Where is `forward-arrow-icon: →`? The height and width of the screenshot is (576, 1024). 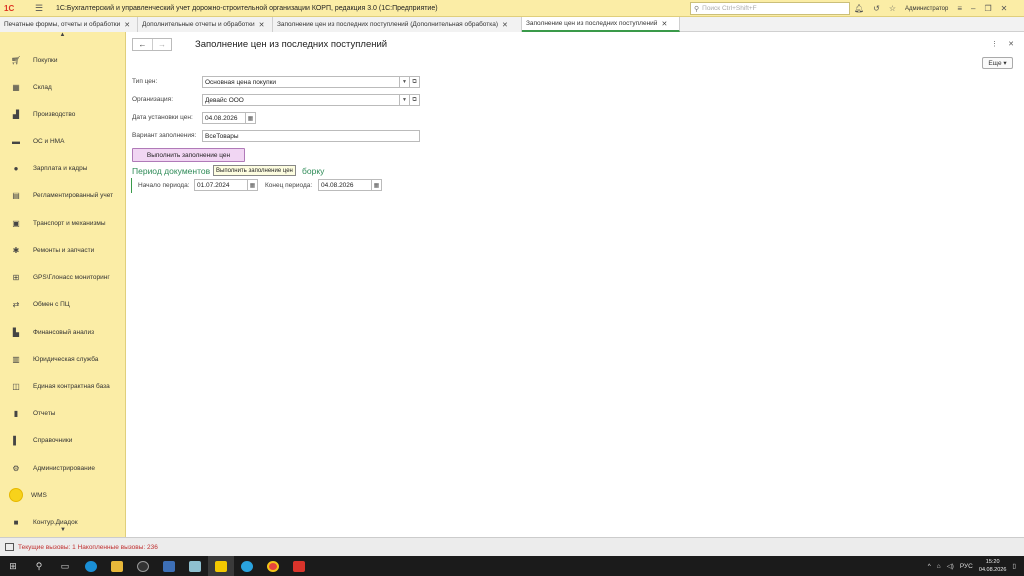 forward-arrow-icon: → is located at coordinates (161, 44).